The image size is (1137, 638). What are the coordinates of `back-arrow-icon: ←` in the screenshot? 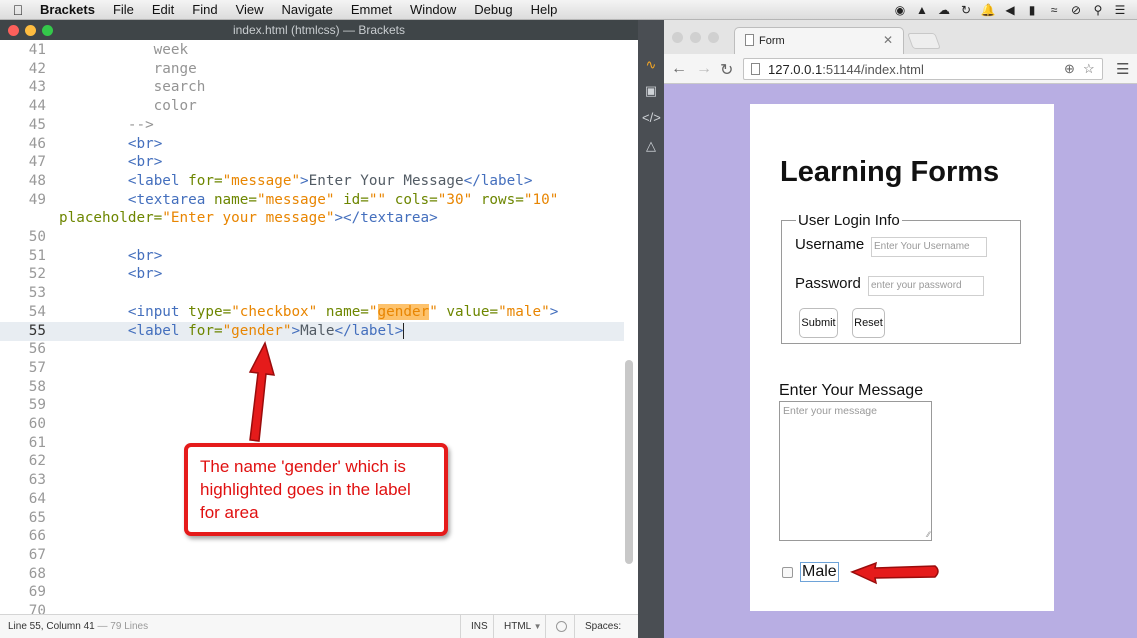 It's located at (679, 69).